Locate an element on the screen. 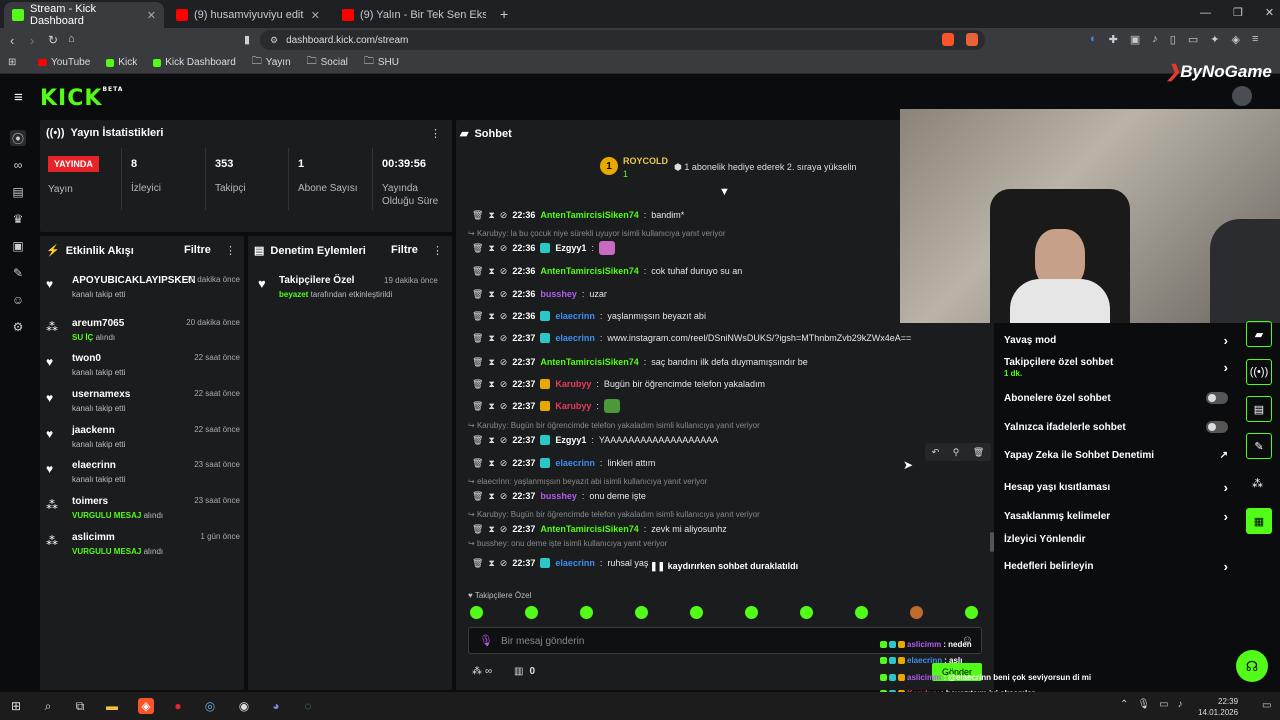  chat-message: 🗑 ⧗ ⊘ 22:37 busshey: onu deme işte is located at coordinates (707, 496).